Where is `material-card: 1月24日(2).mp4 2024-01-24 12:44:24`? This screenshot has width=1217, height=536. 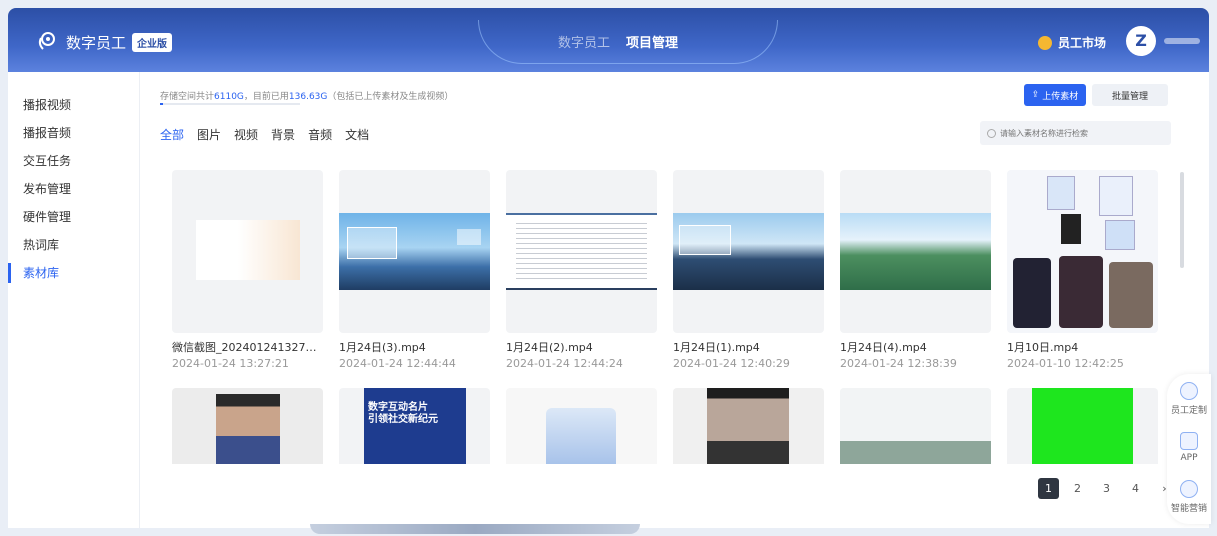
material-card: 1月24日(2).mp4 2024-01-24 12:44:24 is located at coordinates (581, 270).